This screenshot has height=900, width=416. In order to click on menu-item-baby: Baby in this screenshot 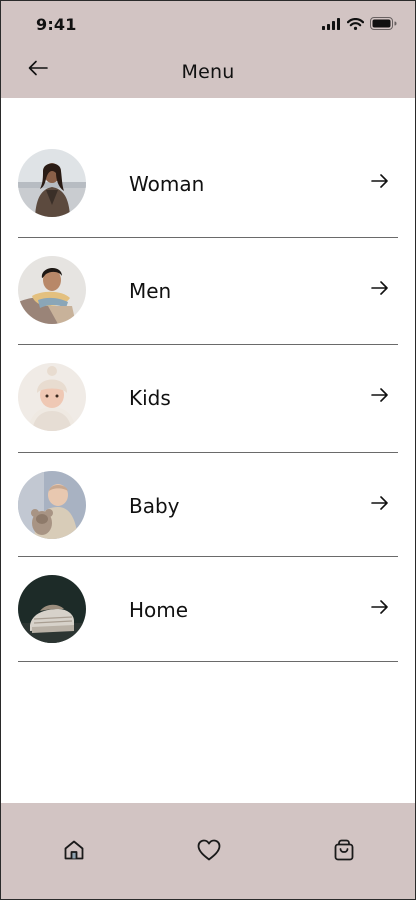, I will do `click(208, 505)`.